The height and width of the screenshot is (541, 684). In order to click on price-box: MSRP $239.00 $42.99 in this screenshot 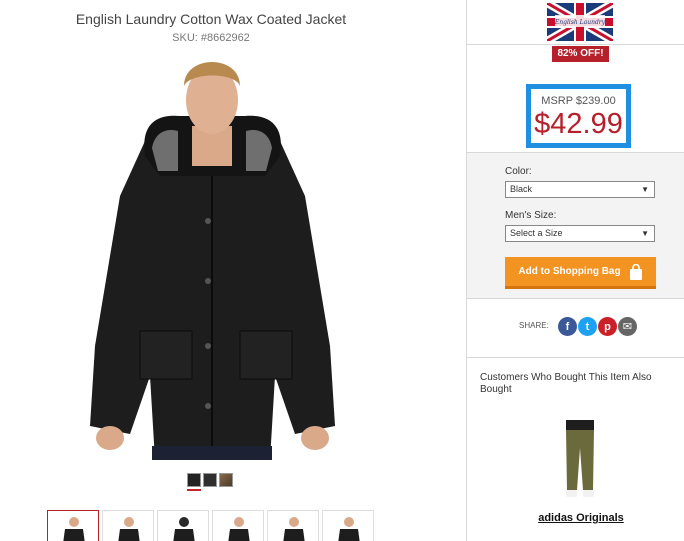, I will do `click(578, 116)`.